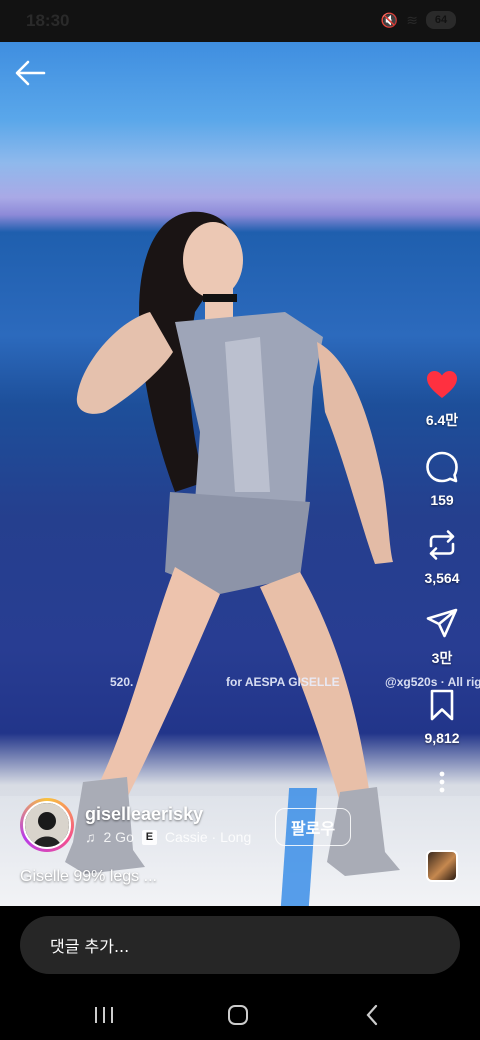 This screenshot has height=1040, width=480. I want to click on explicit-badge: E, so click(149, 837).